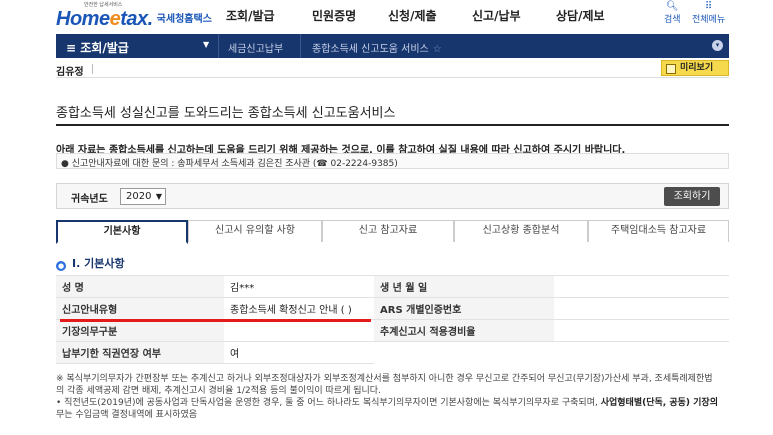  What do you see at coordinates (658, 231) in the screenshot?
I see `tab-rental-income: 주택임대소득 참고자료` at bounding box center [658, 231].